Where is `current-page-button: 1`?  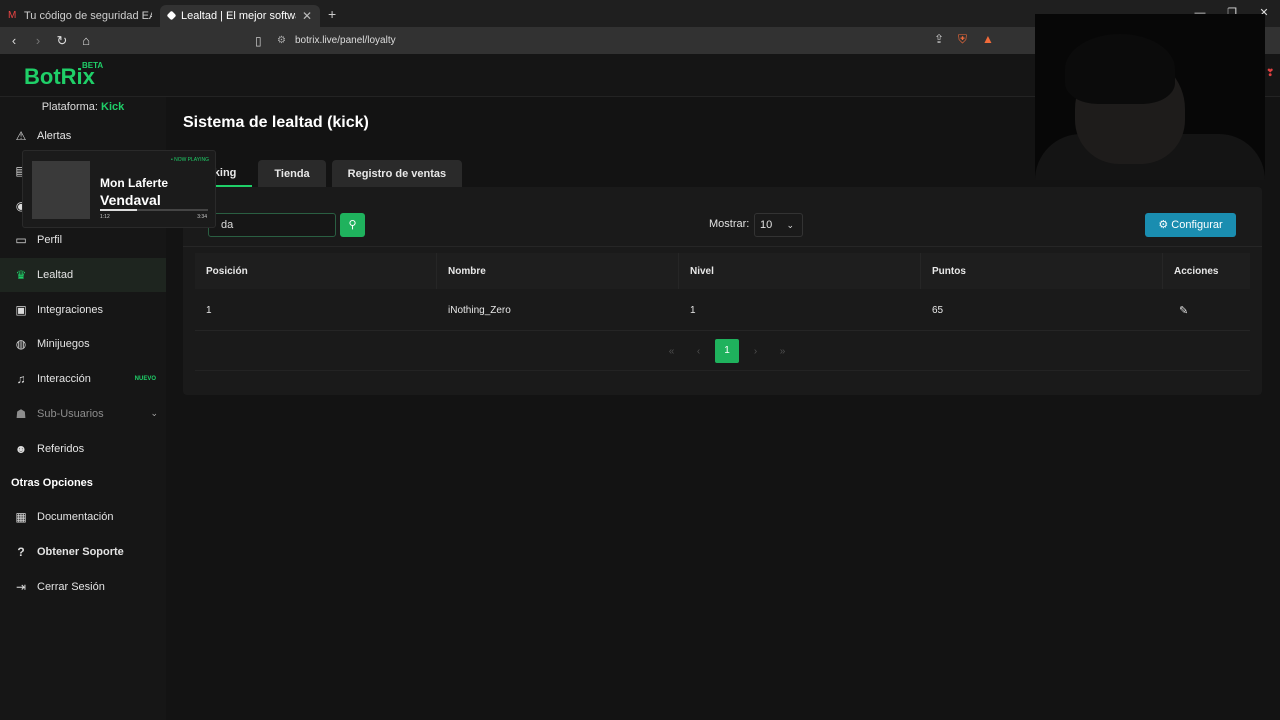
current-page-button: 1 is located at coordinates (727, 351).